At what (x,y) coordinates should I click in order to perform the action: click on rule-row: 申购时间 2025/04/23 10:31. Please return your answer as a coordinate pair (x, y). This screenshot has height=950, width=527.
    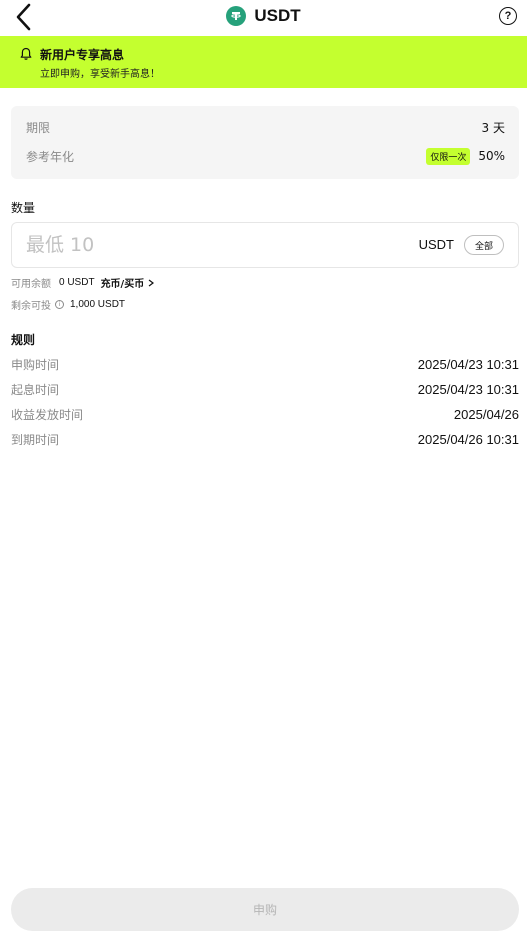
    Looking at the image, I should click on (265, 364).